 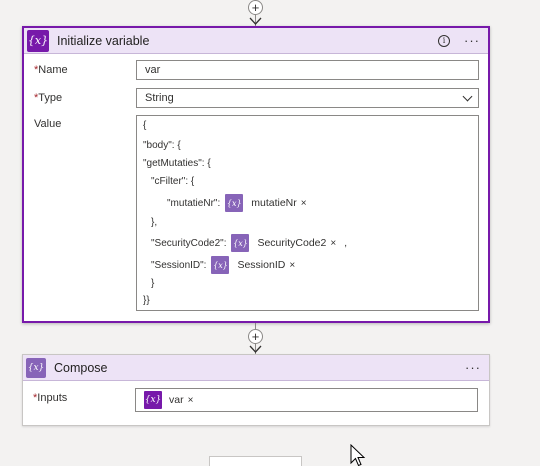 What do you see at coordinates (154, 222) in the screenshot?
I see `code-line: },` at bounding box center [154, 222].